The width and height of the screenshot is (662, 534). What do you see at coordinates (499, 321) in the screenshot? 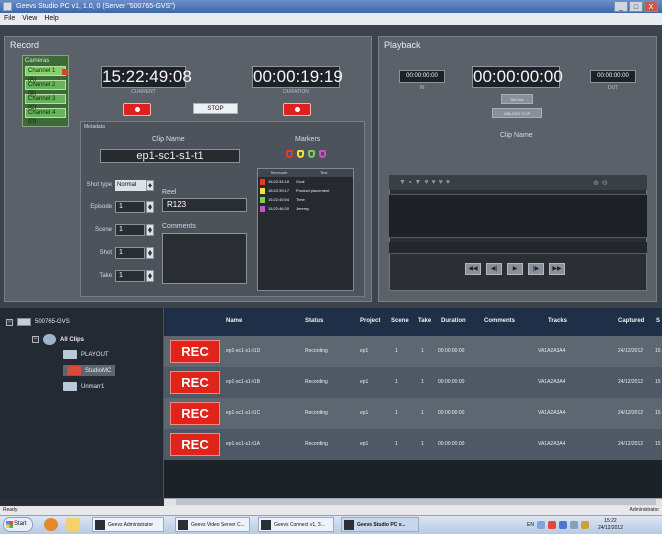
I see `col-comments: Comments` at bounding box center [499, 321].